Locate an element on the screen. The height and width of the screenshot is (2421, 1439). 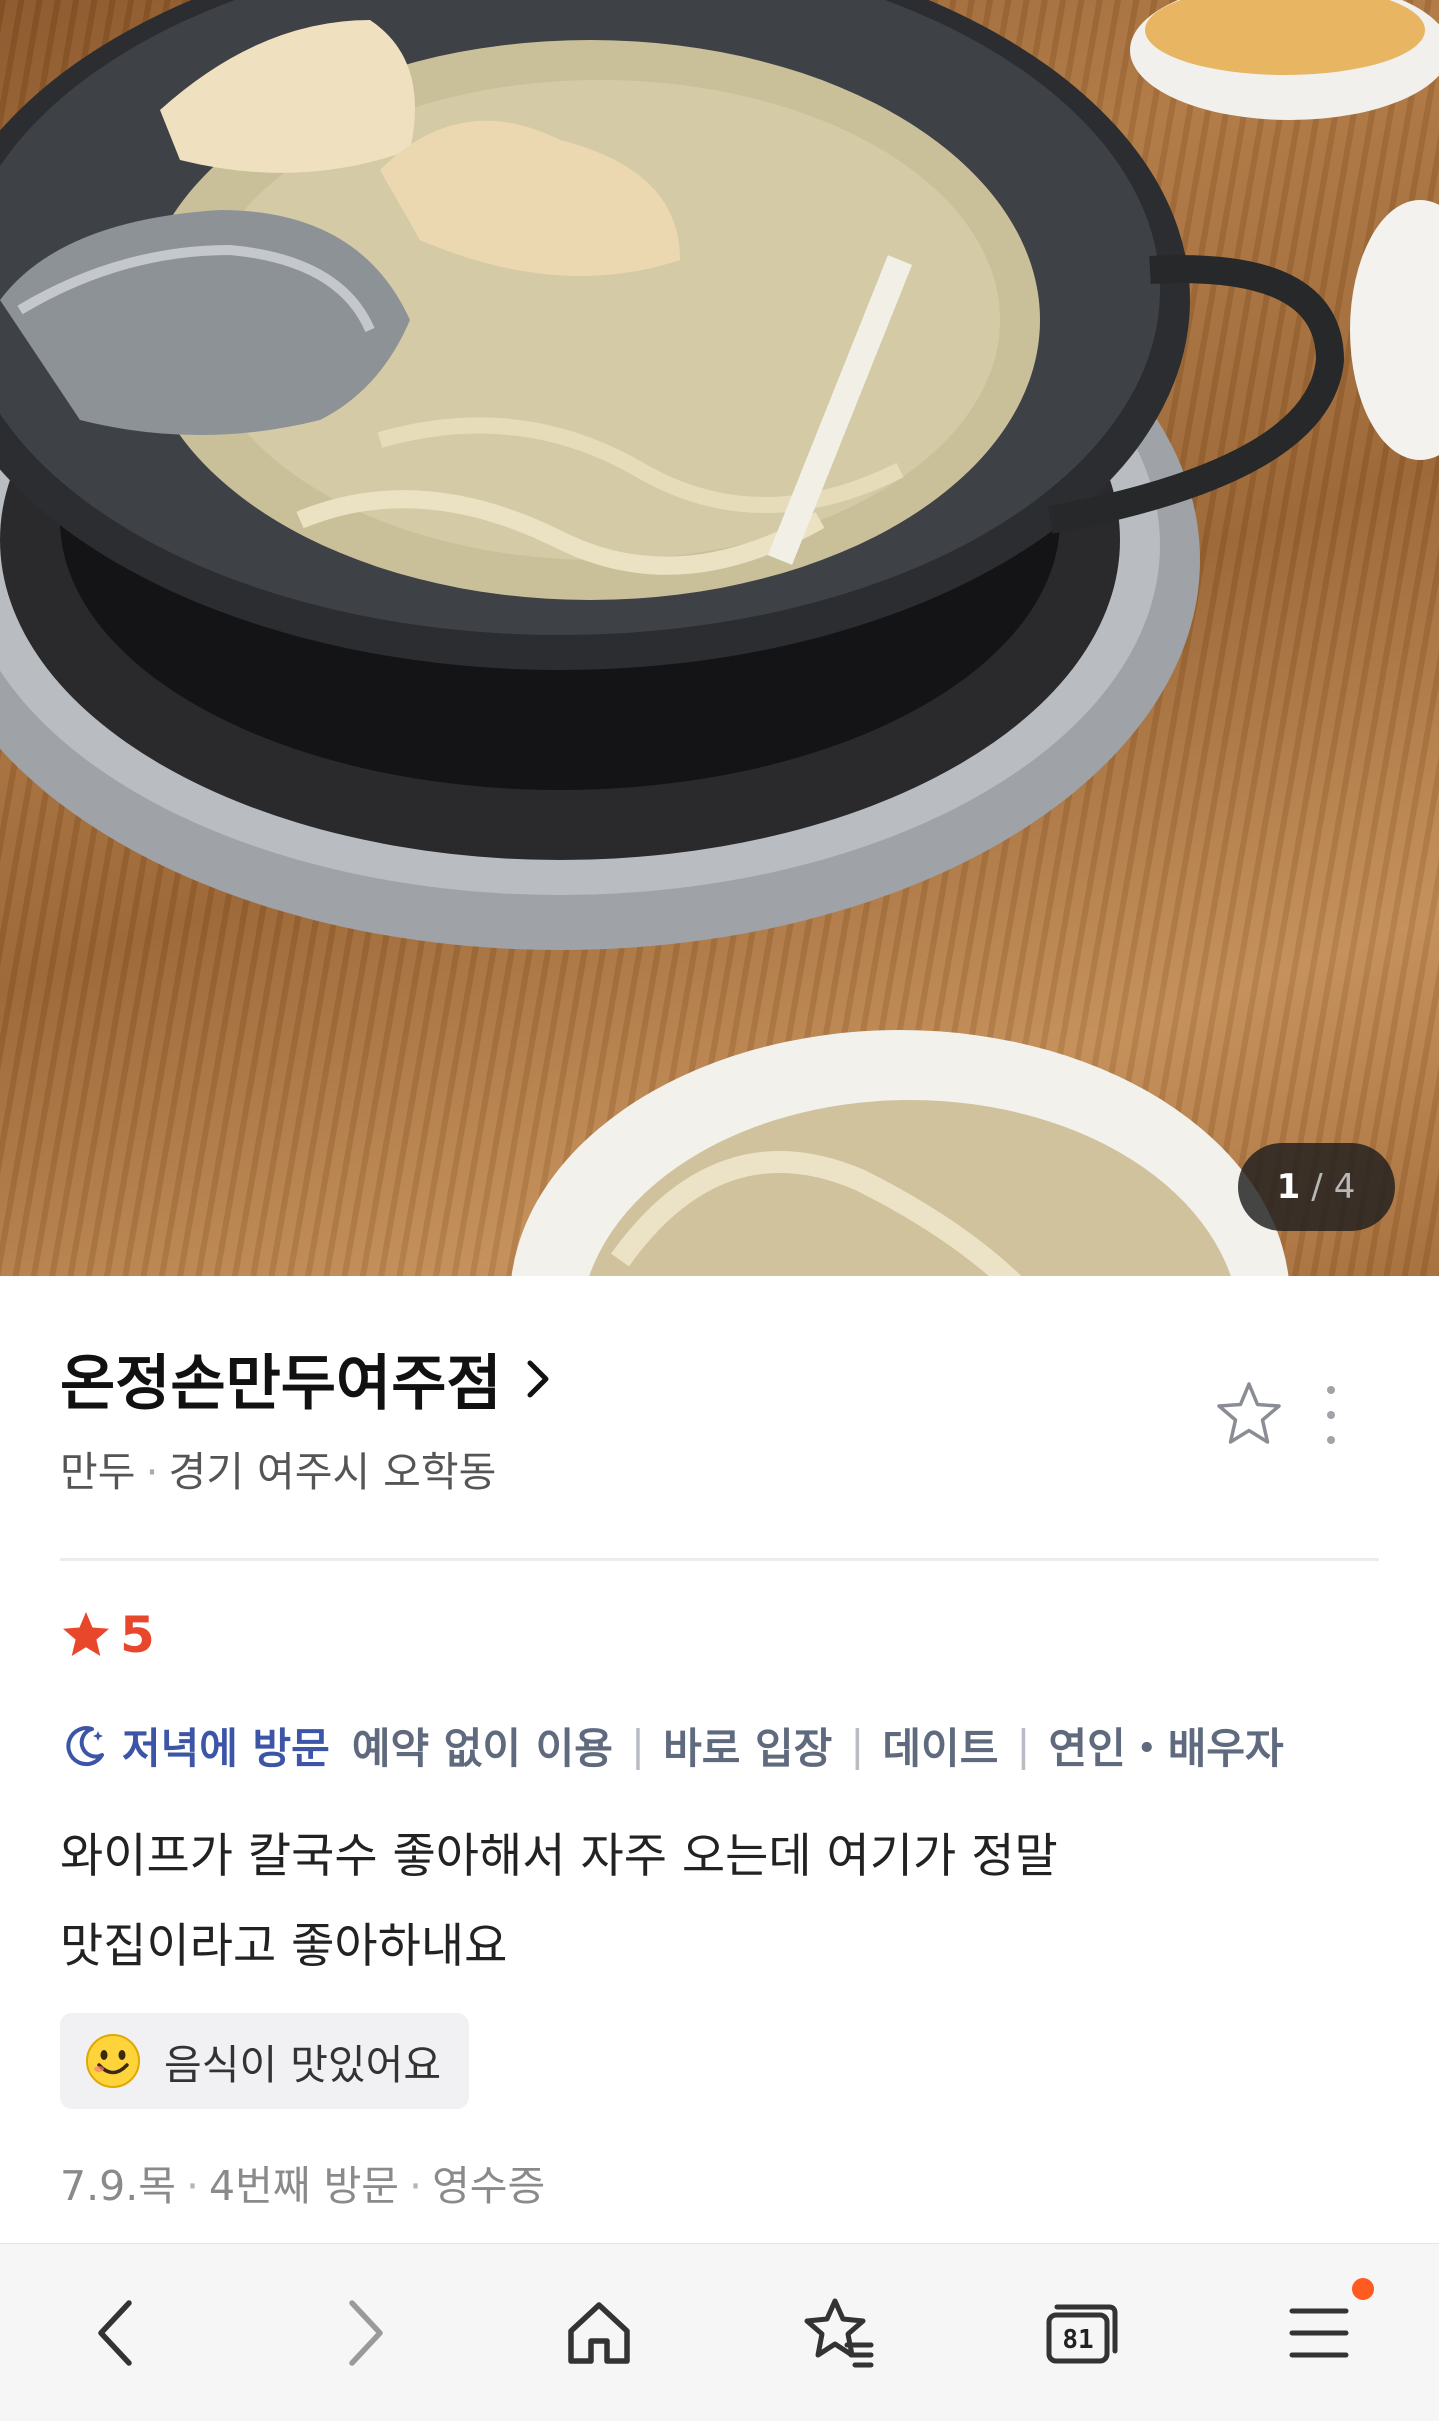
bookmark-star-icon is located at coordinates (839, 2332).